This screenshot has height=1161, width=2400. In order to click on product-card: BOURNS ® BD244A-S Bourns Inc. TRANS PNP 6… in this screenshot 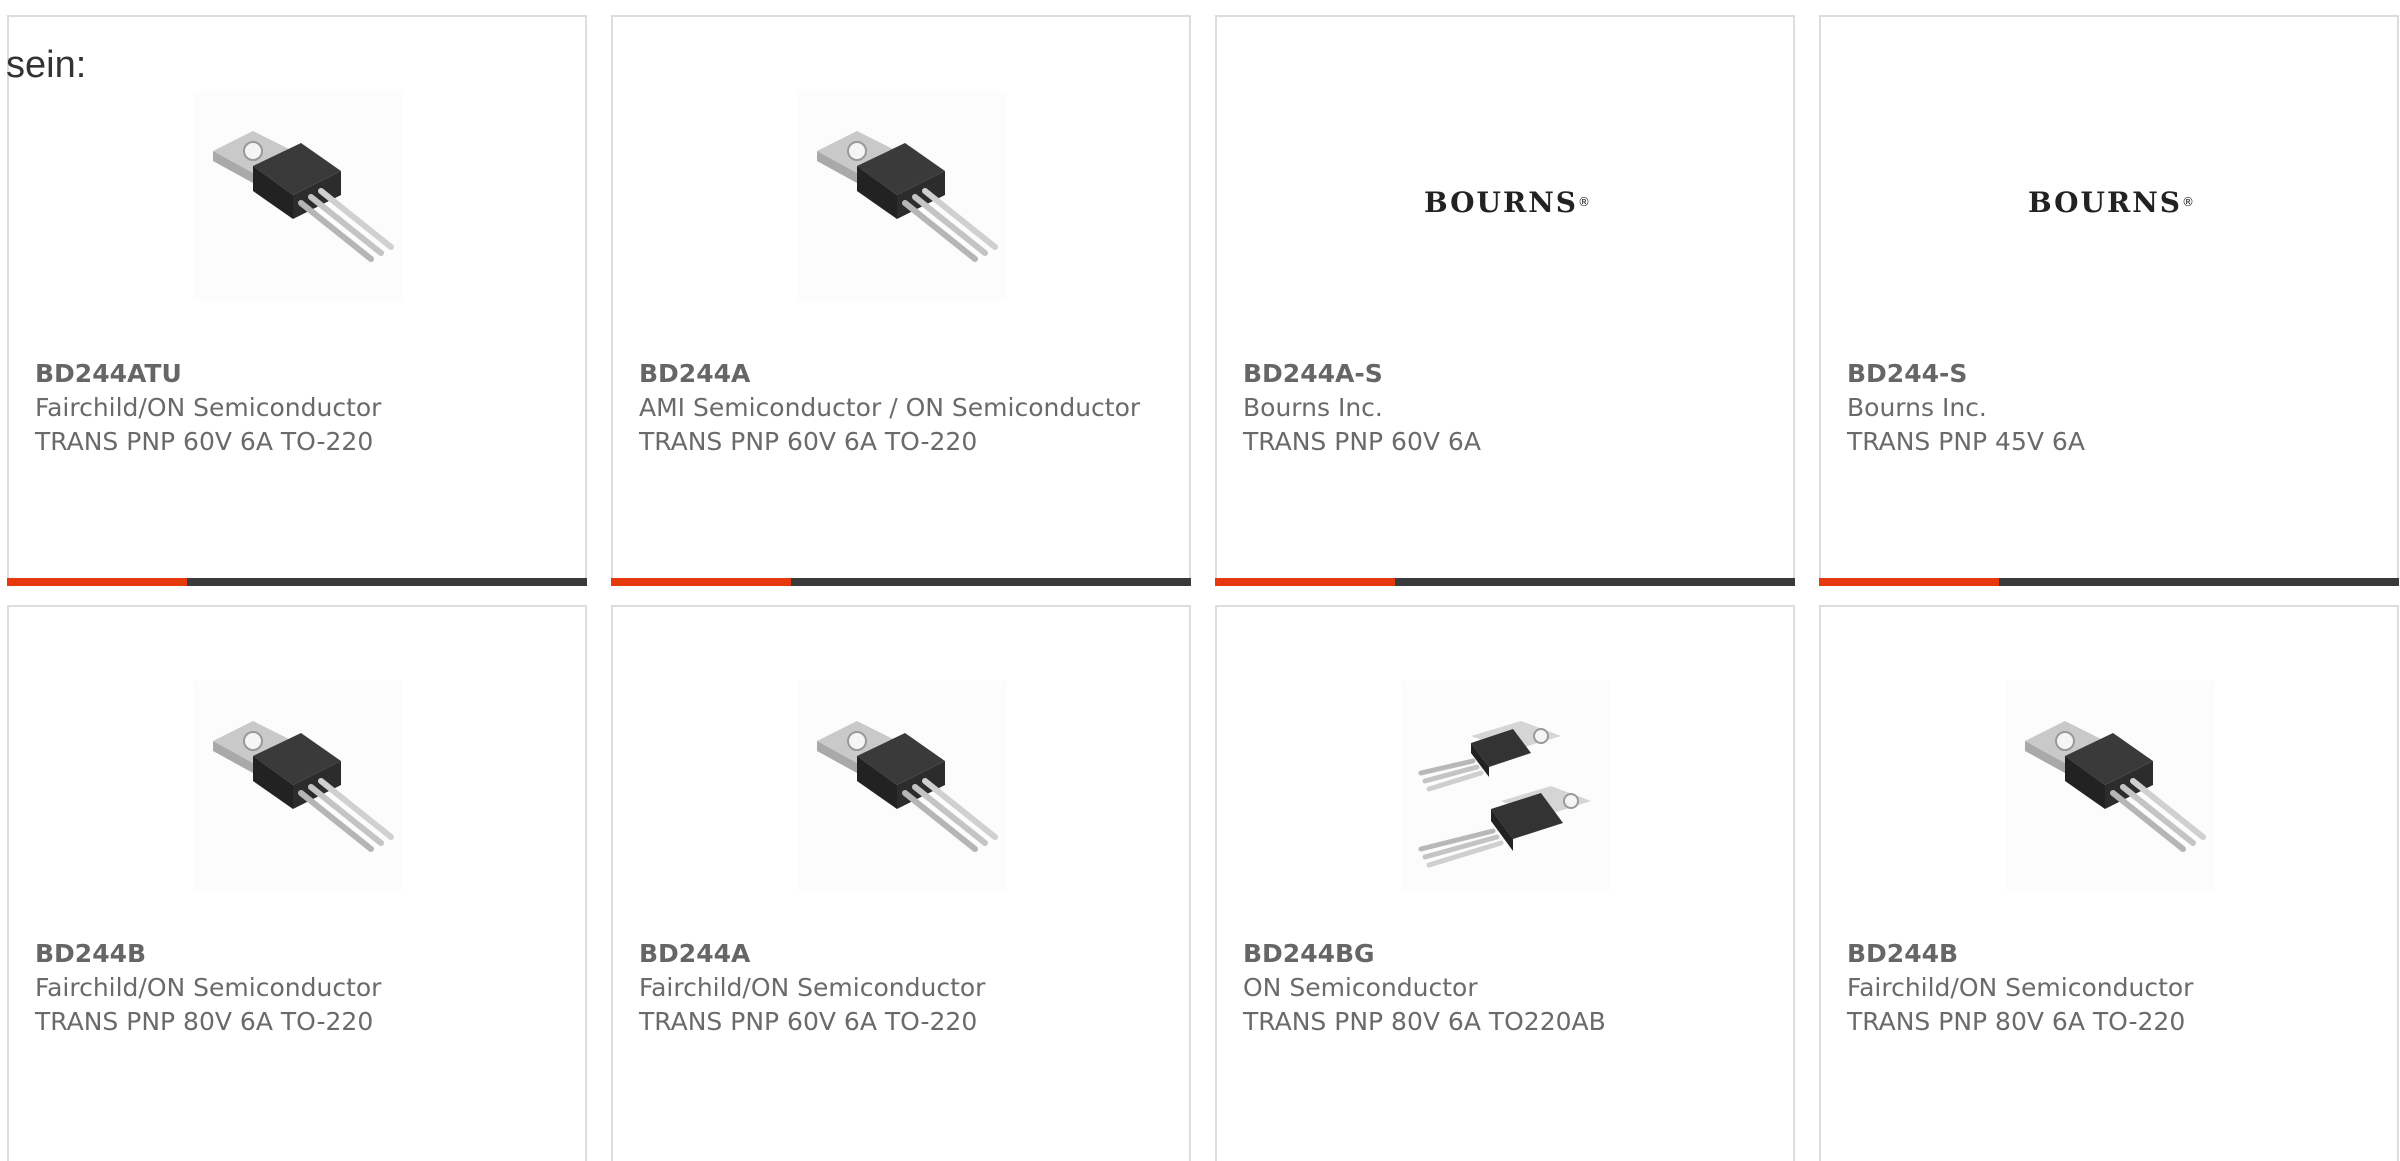, I will do `click(1505, 300)`.